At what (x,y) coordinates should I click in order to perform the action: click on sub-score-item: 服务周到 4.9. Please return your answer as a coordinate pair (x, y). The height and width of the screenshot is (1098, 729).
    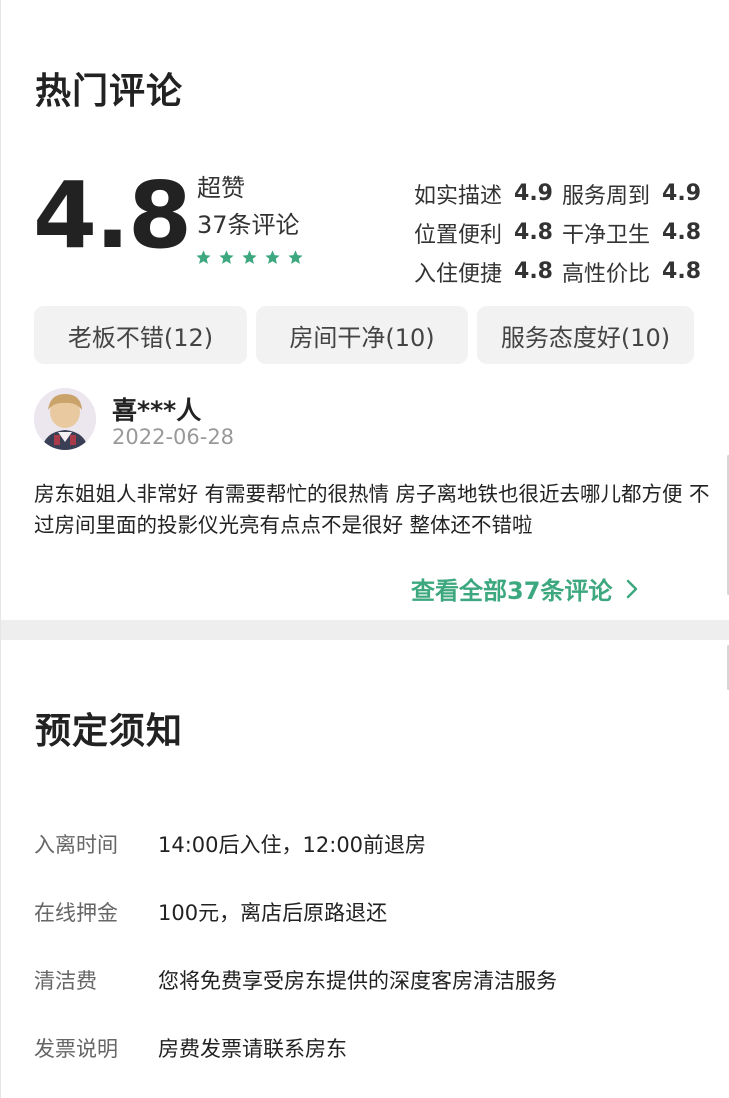
    Looking at the image, I should click on (633, 194).